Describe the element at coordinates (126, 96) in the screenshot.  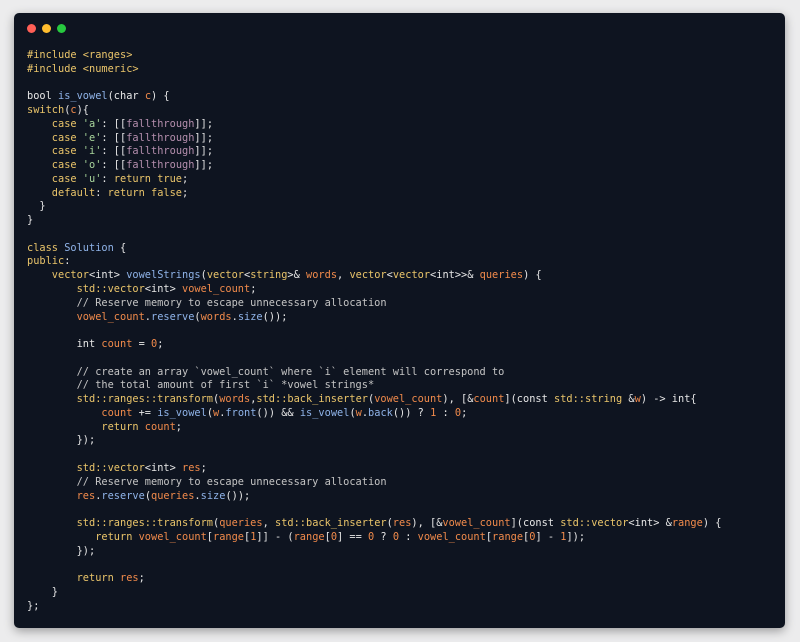
I see `code-token: (char` at that location.